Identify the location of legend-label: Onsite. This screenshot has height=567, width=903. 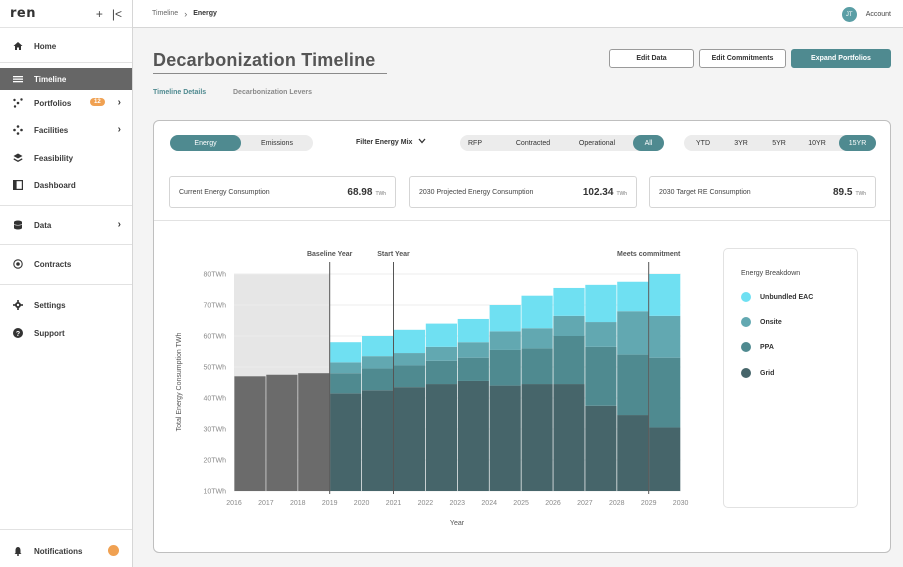
(771, 322).